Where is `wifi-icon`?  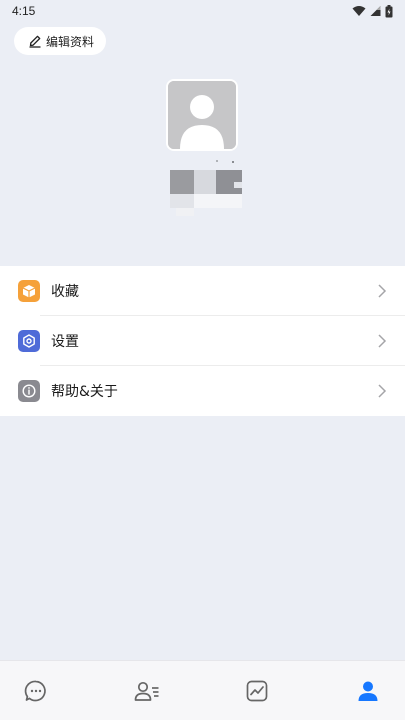 wifi-icon is located at coordinates (359, 11).